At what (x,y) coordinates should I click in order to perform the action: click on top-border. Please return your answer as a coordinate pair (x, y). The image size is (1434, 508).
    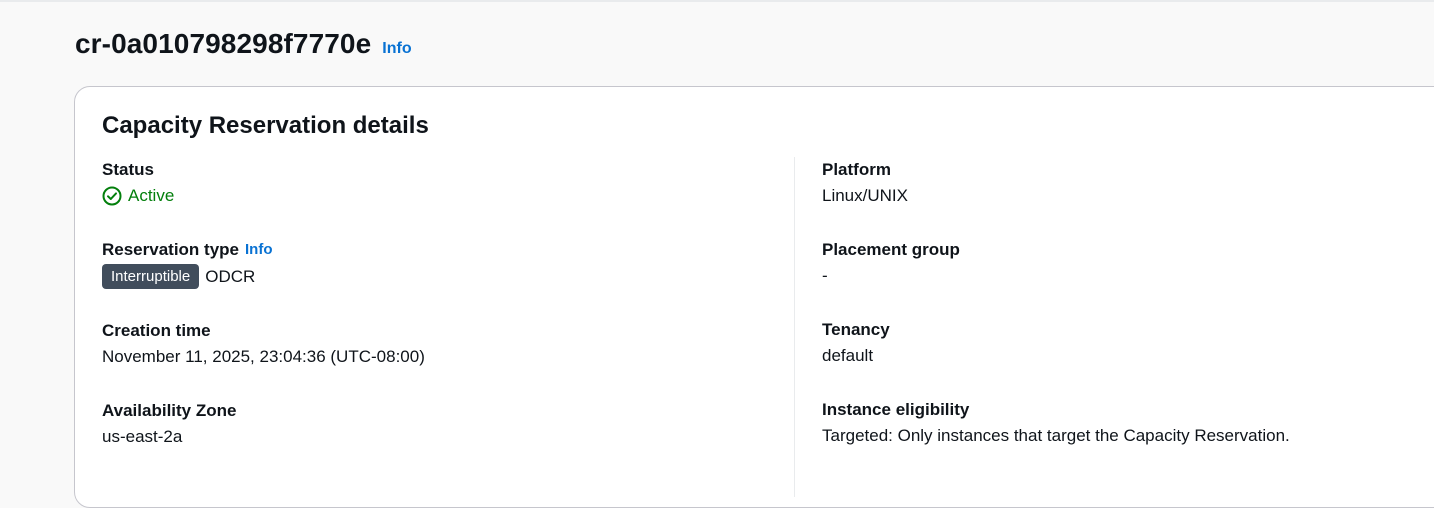
    Looking at the image, I should click on (717, 1).